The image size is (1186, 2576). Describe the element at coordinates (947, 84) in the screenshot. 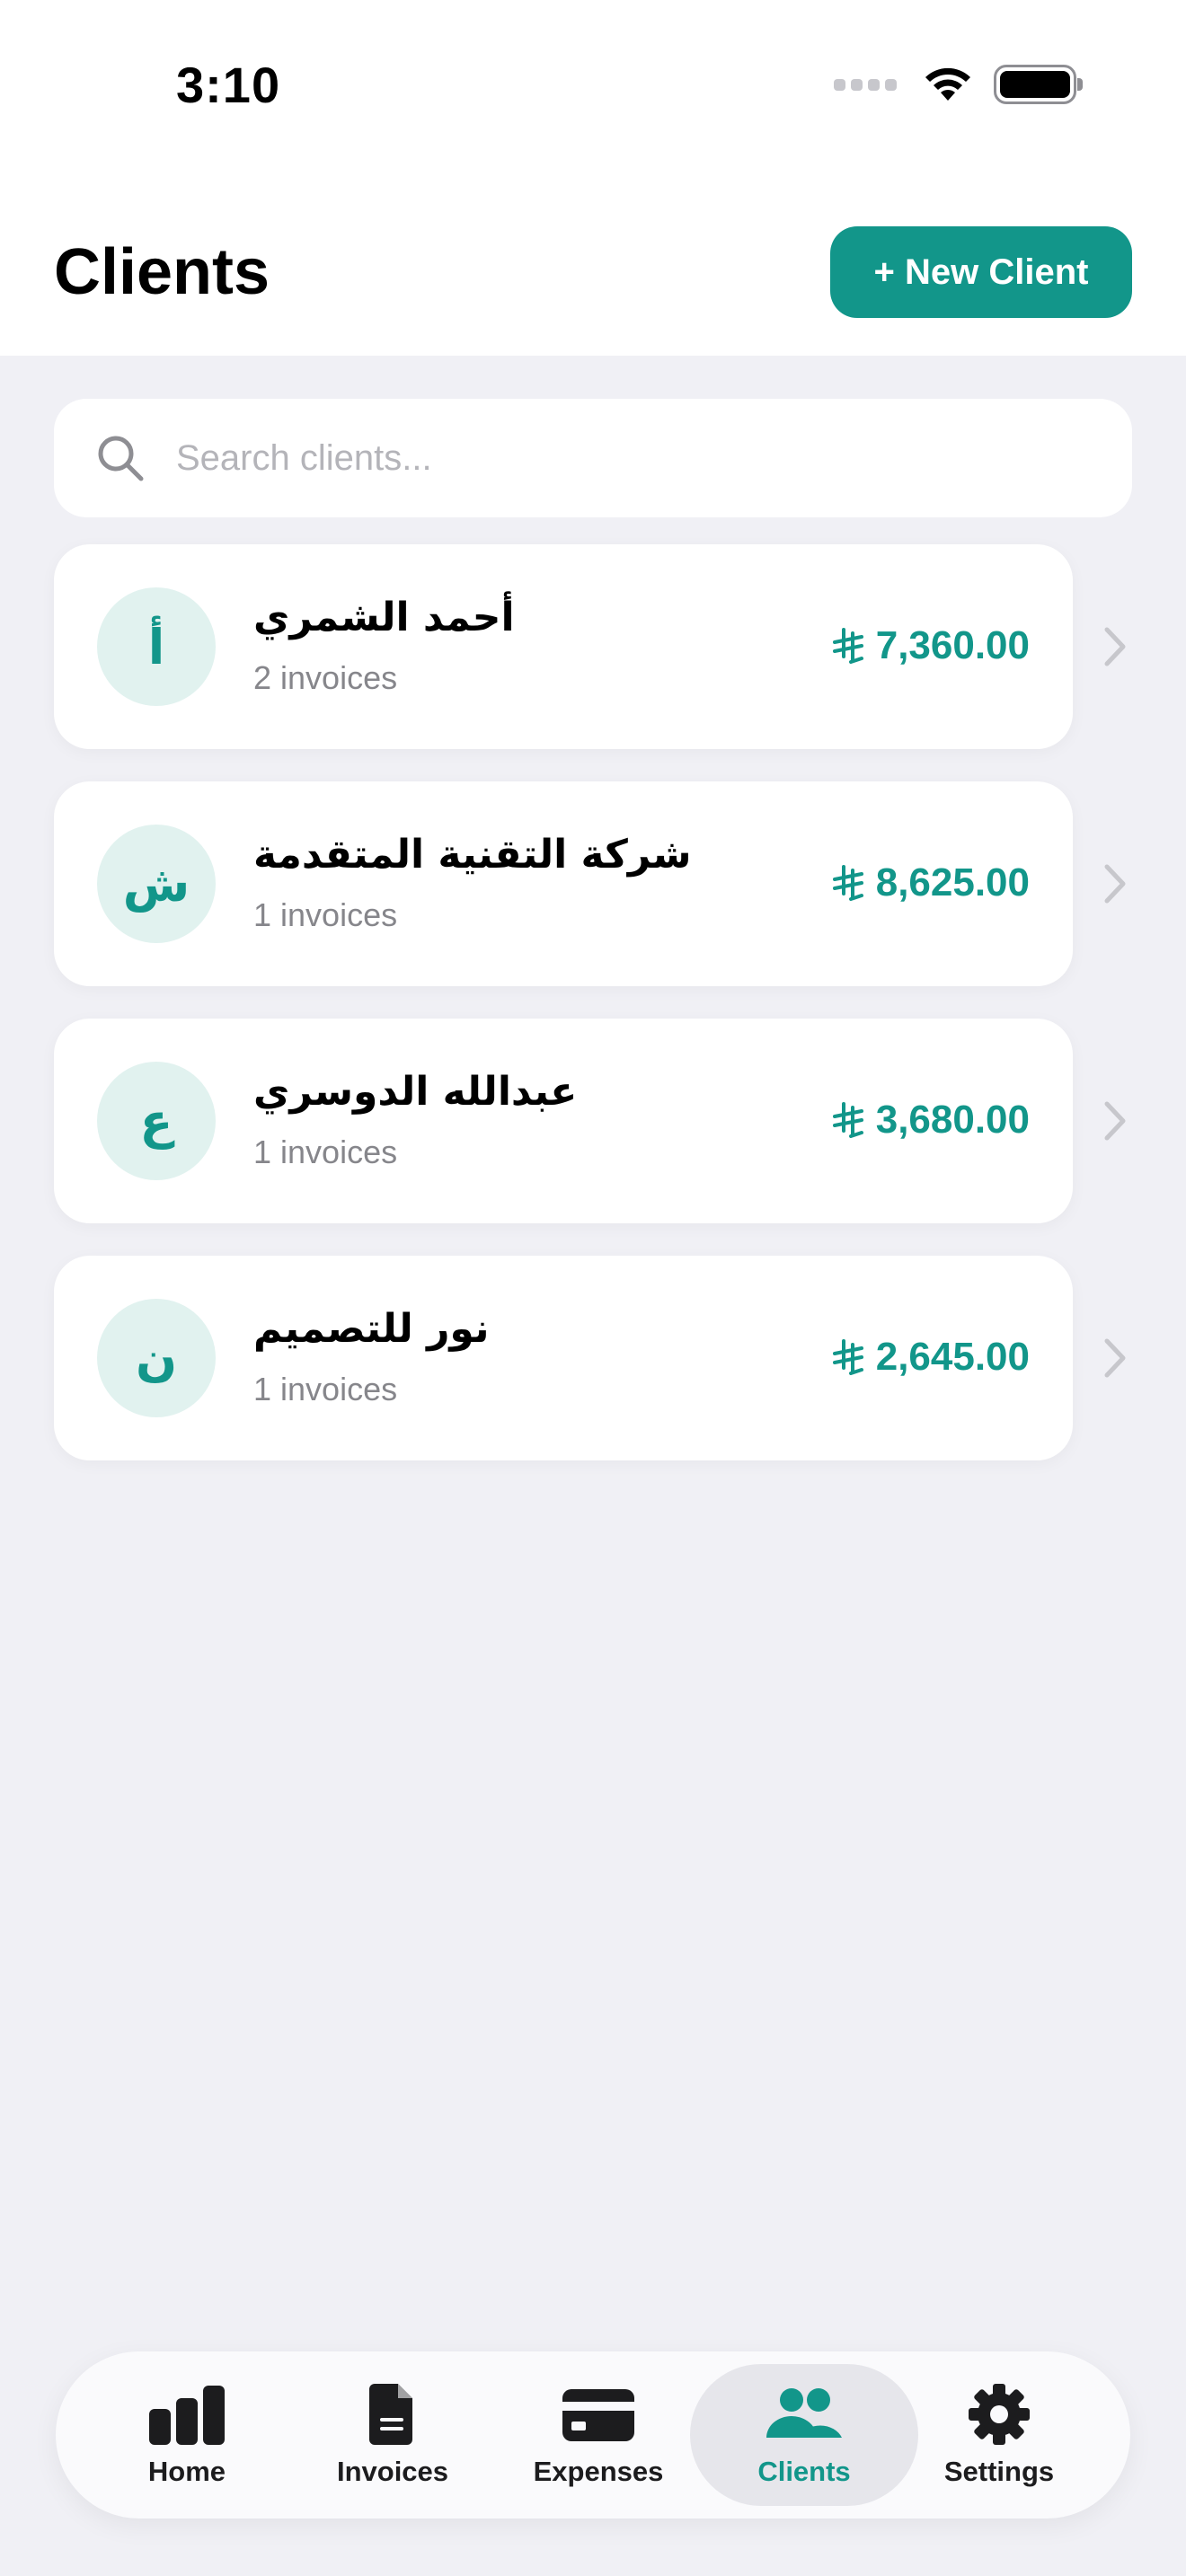

I see `wifi-icon` at that location.